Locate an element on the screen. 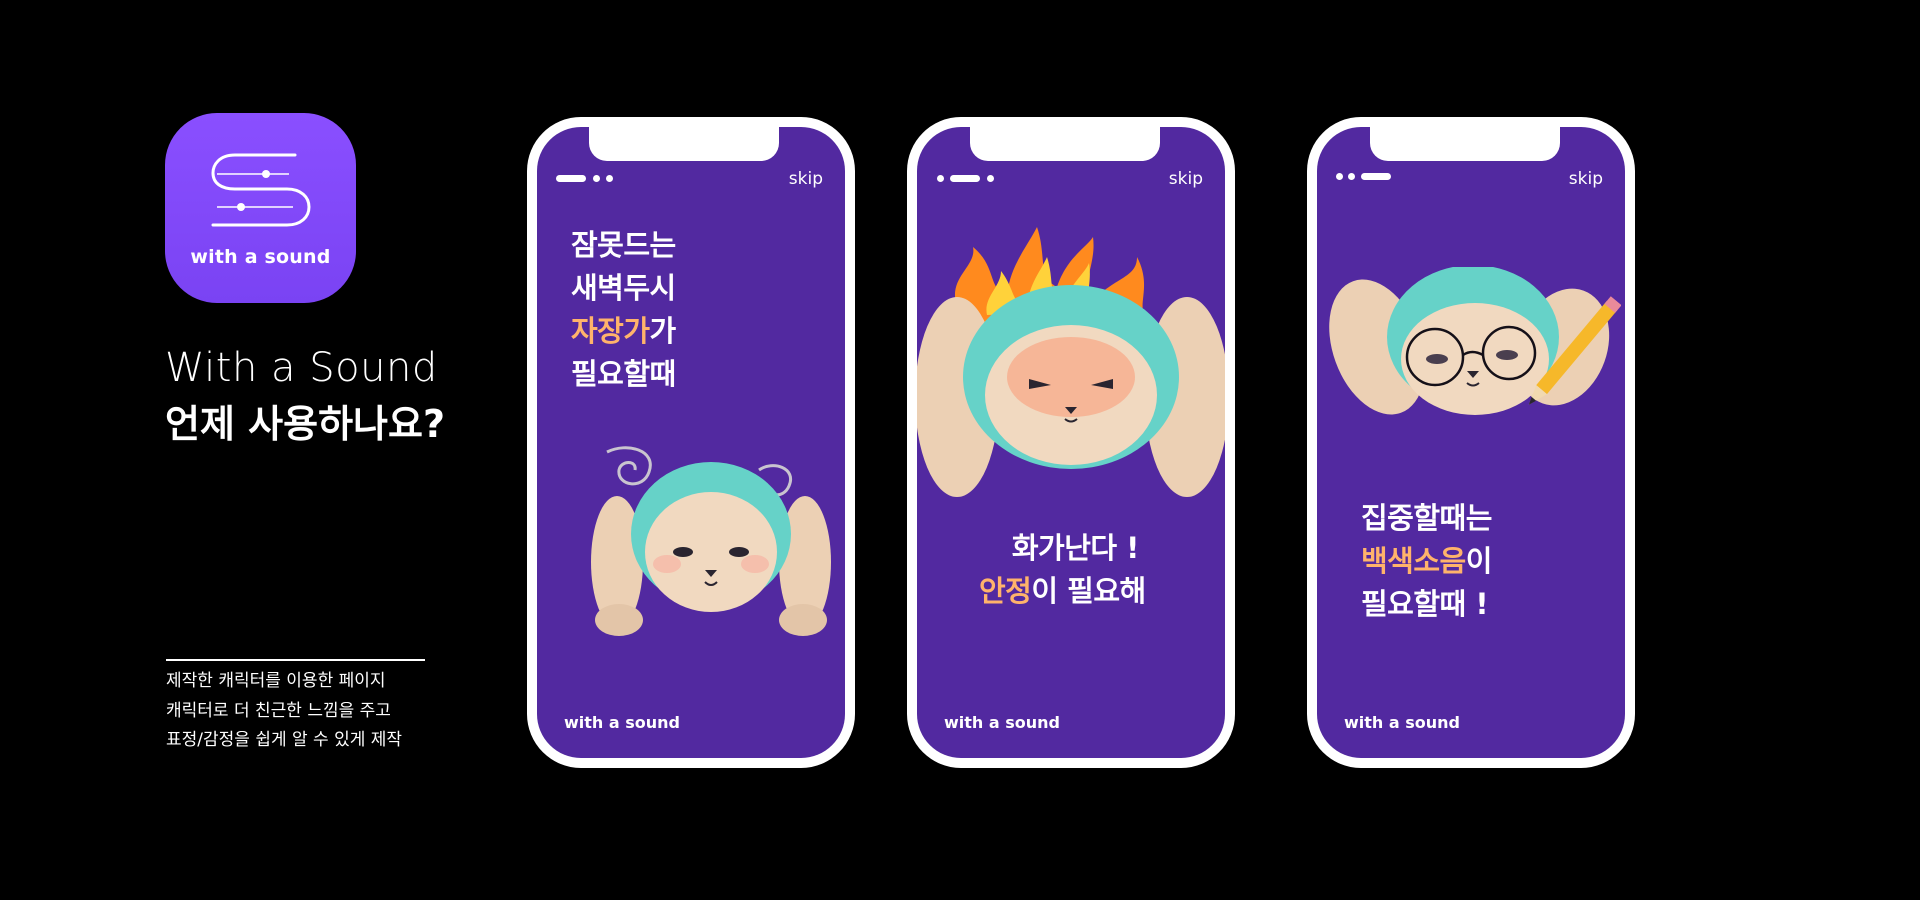  phone-screen: skip 화가난다 ! 안정이 필요해 with a sound is located at coordinates (1071, 442).